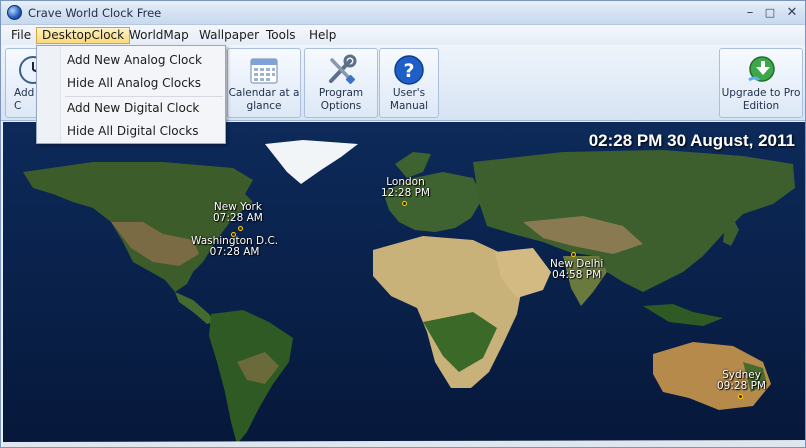  Describe the element at coordinates (761, 99) in the screenshot. I see `upgrade-label: Upgrade to Pro Edition` at that location.